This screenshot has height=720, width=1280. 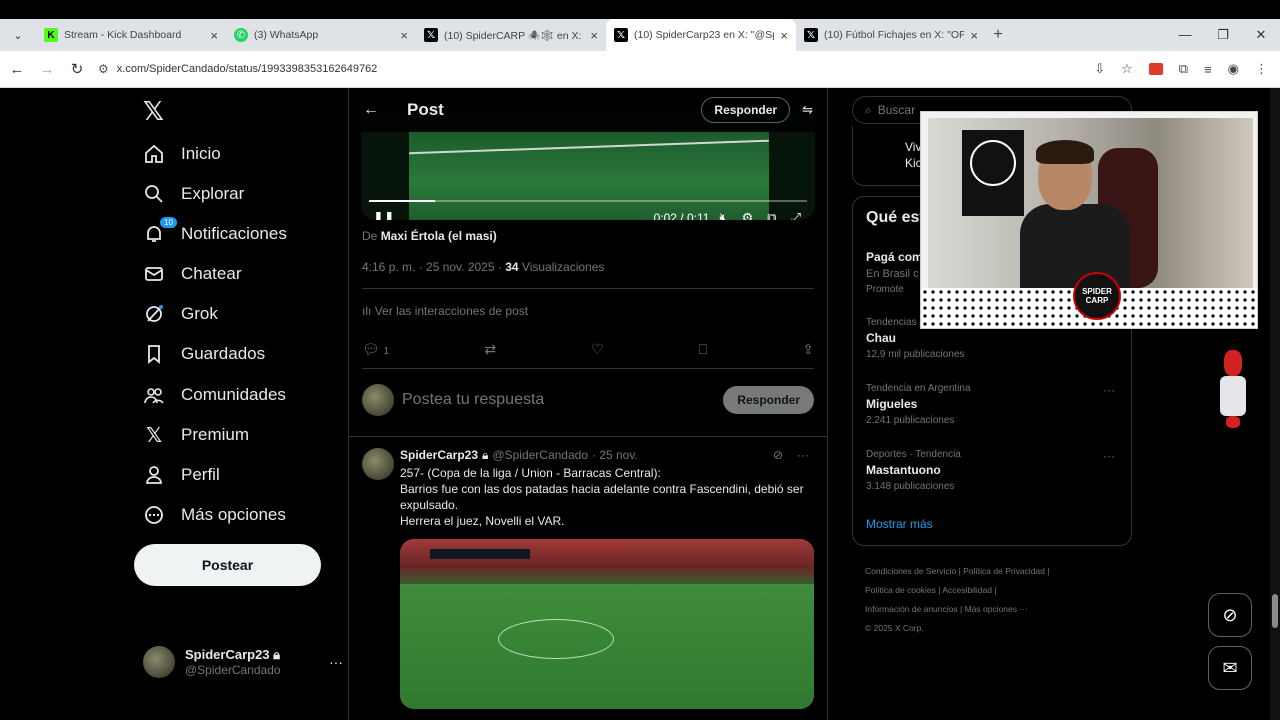 What do you see at coordinates (402, 201) in the screenshot?
I see `video-progress-fill` at bounding box center [402, 201].